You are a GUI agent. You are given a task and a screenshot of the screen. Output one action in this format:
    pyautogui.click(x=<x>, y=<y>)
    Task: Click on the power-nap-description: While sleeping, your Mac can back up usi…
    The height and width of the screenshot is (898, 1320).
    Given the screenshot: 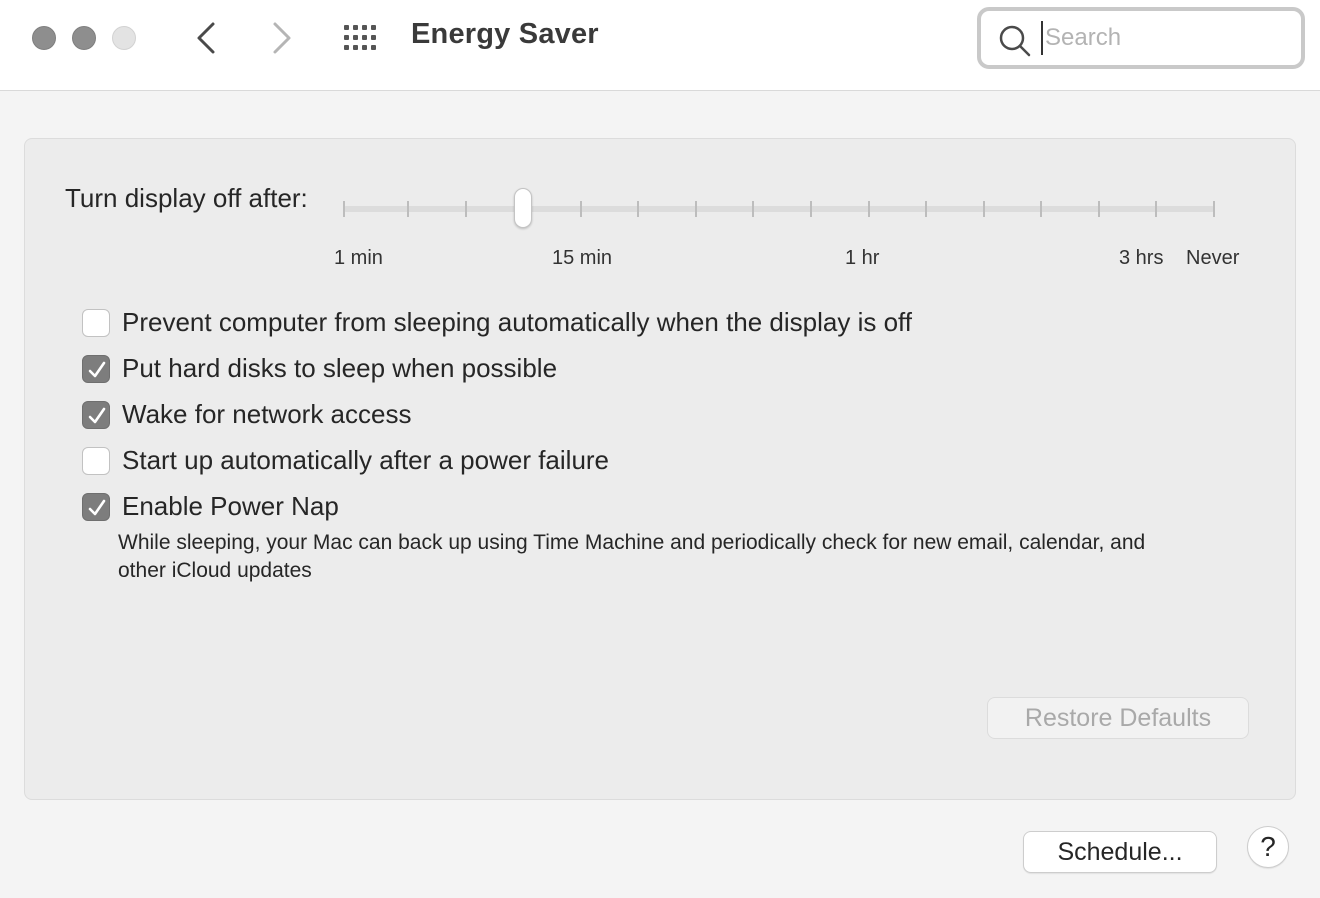 What is the action you would take?
    pyautogui.click(x=632, y=556)
    